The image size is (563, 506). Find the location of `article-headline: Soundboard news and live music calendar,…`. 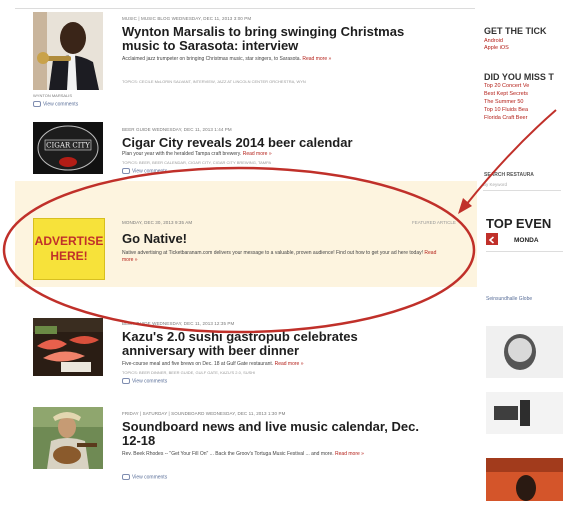

article-headline: Soundboard news and live music calendar,… is located at coordinates (272, 434).